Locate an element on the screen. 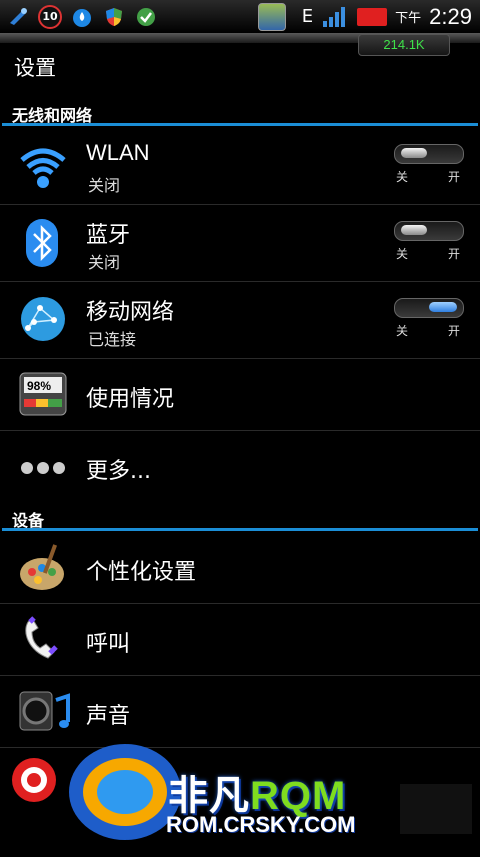 The image size is (480, 857). item-label: 使用情况 is located at coordinates (130, 399).